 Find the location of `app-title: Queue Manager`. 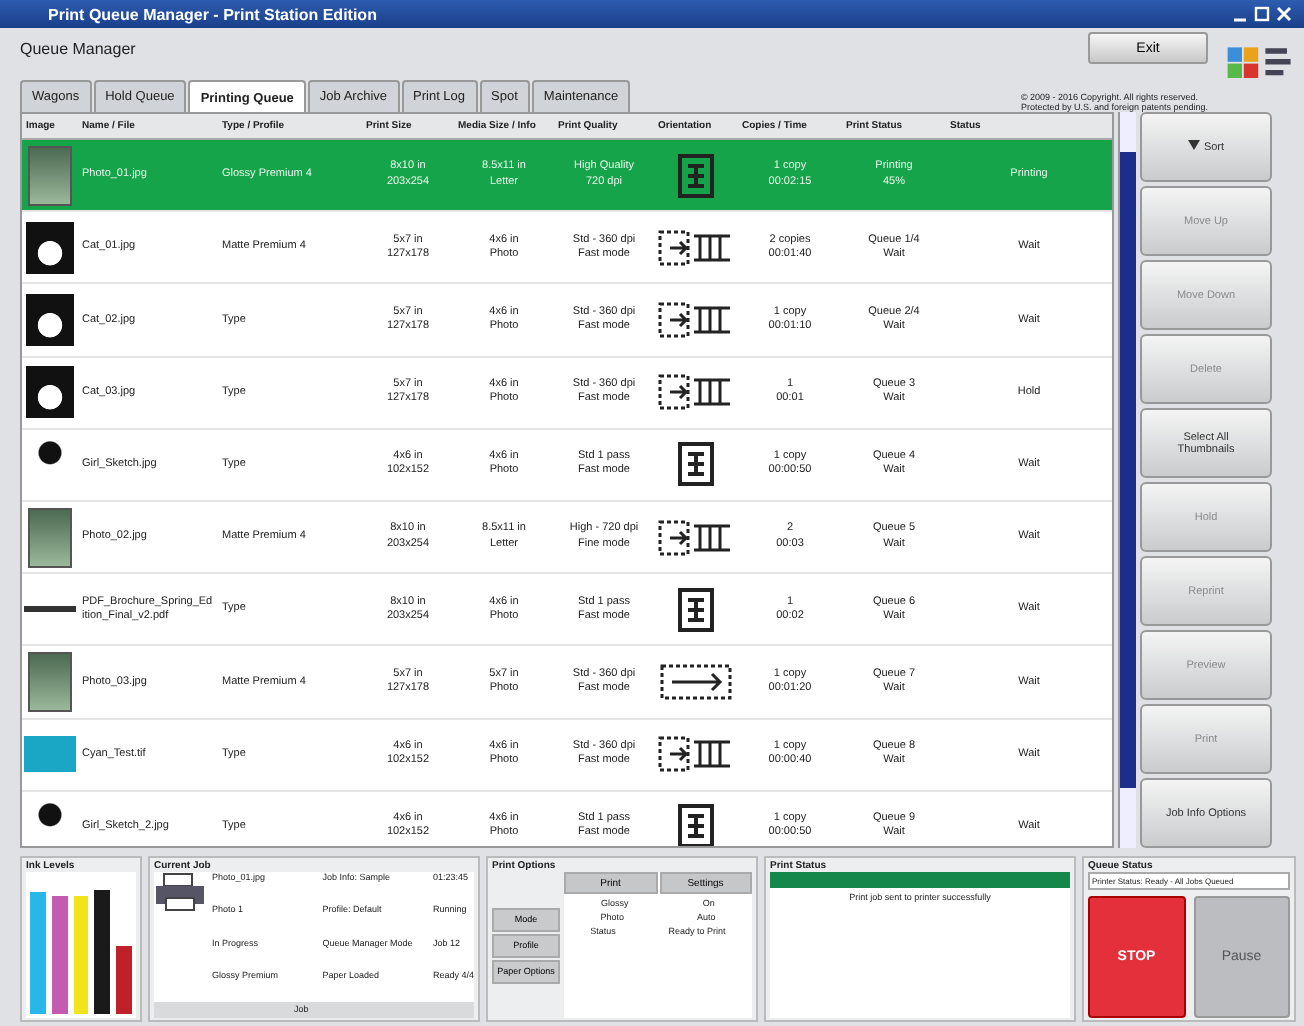

app-title: Queue Manager is located at coordinates (79, 49).